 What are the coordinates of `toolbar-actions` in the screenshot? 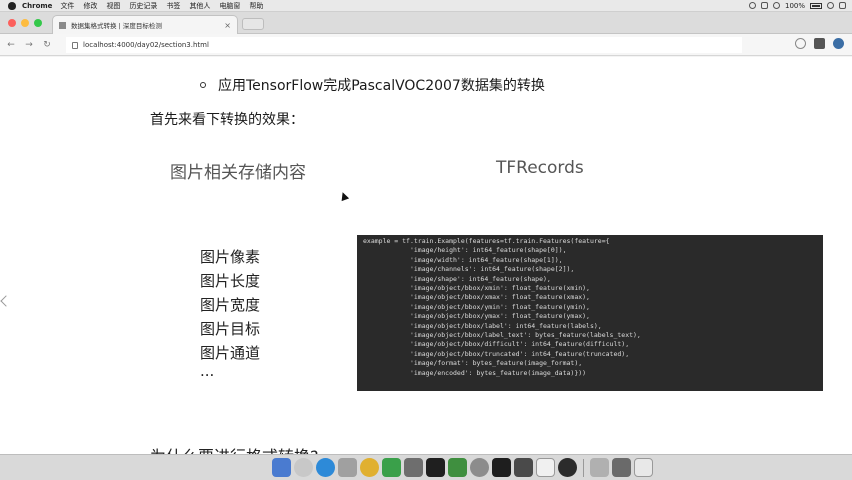 It's located at (819, 43).